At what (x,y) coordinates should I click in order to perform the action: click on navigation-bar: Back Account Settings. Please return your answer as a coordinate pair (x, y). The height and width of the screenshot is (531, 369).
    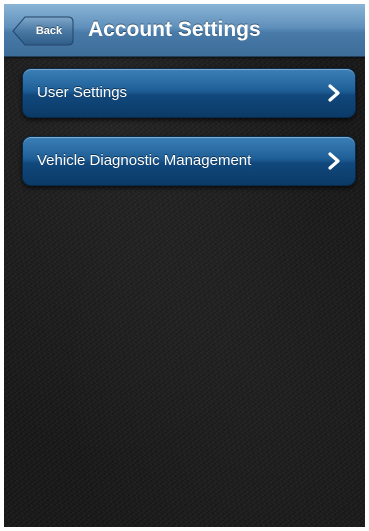
    Looking at the image, I should click on (184, 30).